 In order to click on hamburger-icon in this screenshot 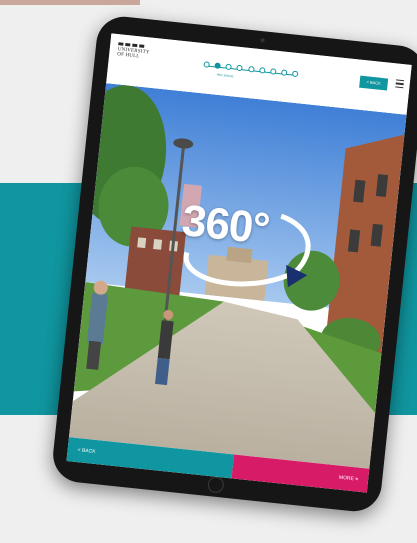, I will do `click(400, 84)`.